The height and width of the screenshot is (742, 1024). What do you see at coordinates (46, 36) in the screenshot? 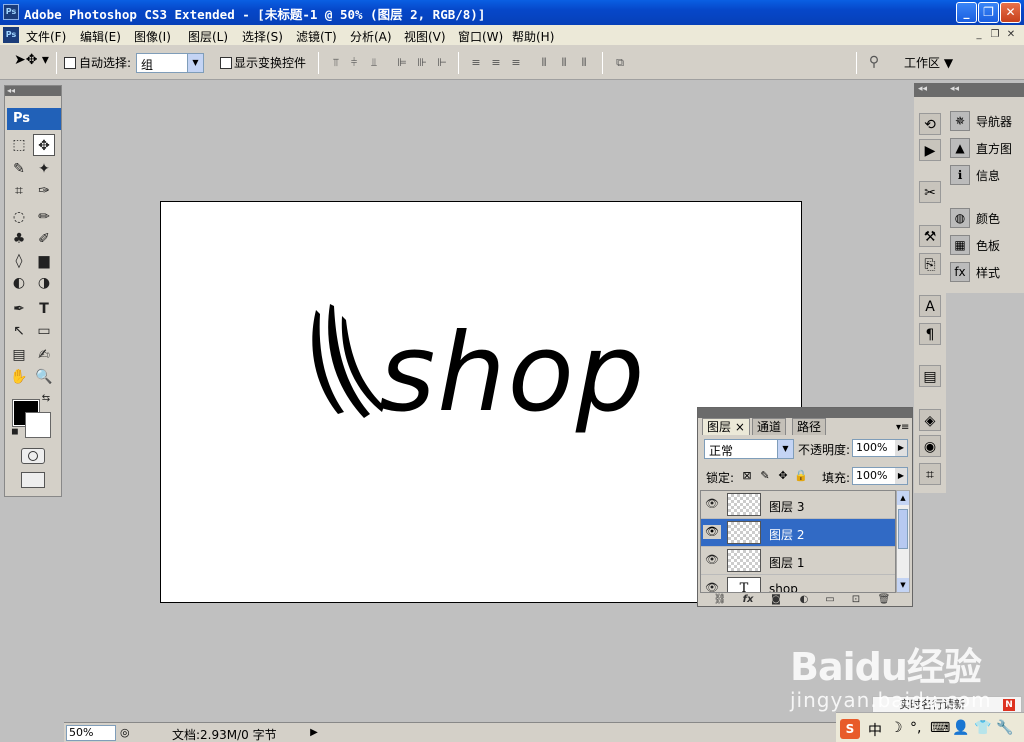
I see `menu-file: 文件(F)` at bounding box center [46, 36].